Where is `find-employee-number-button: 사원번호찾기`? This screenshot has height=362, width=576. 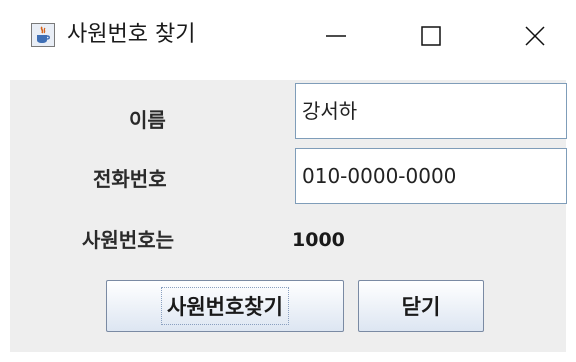 find-employee-number-button: 사원번호찾기 is located at coordinates (225, 306).